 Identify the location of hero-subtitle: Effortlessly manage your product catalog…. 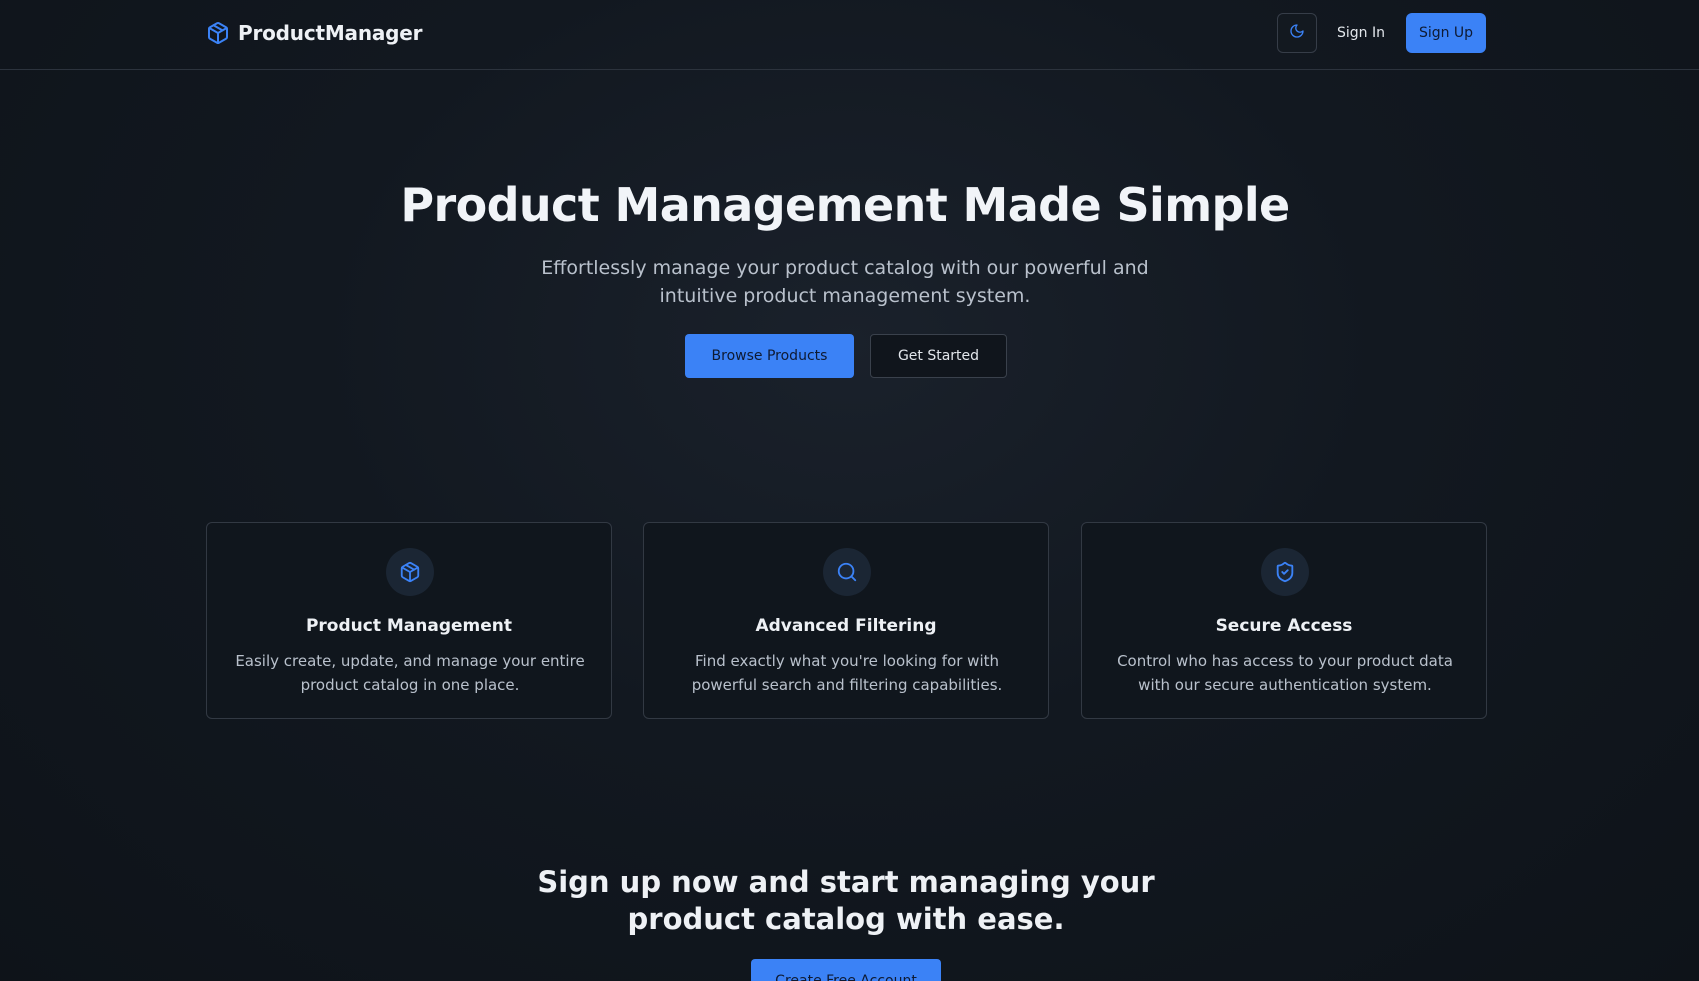
(845, 282).